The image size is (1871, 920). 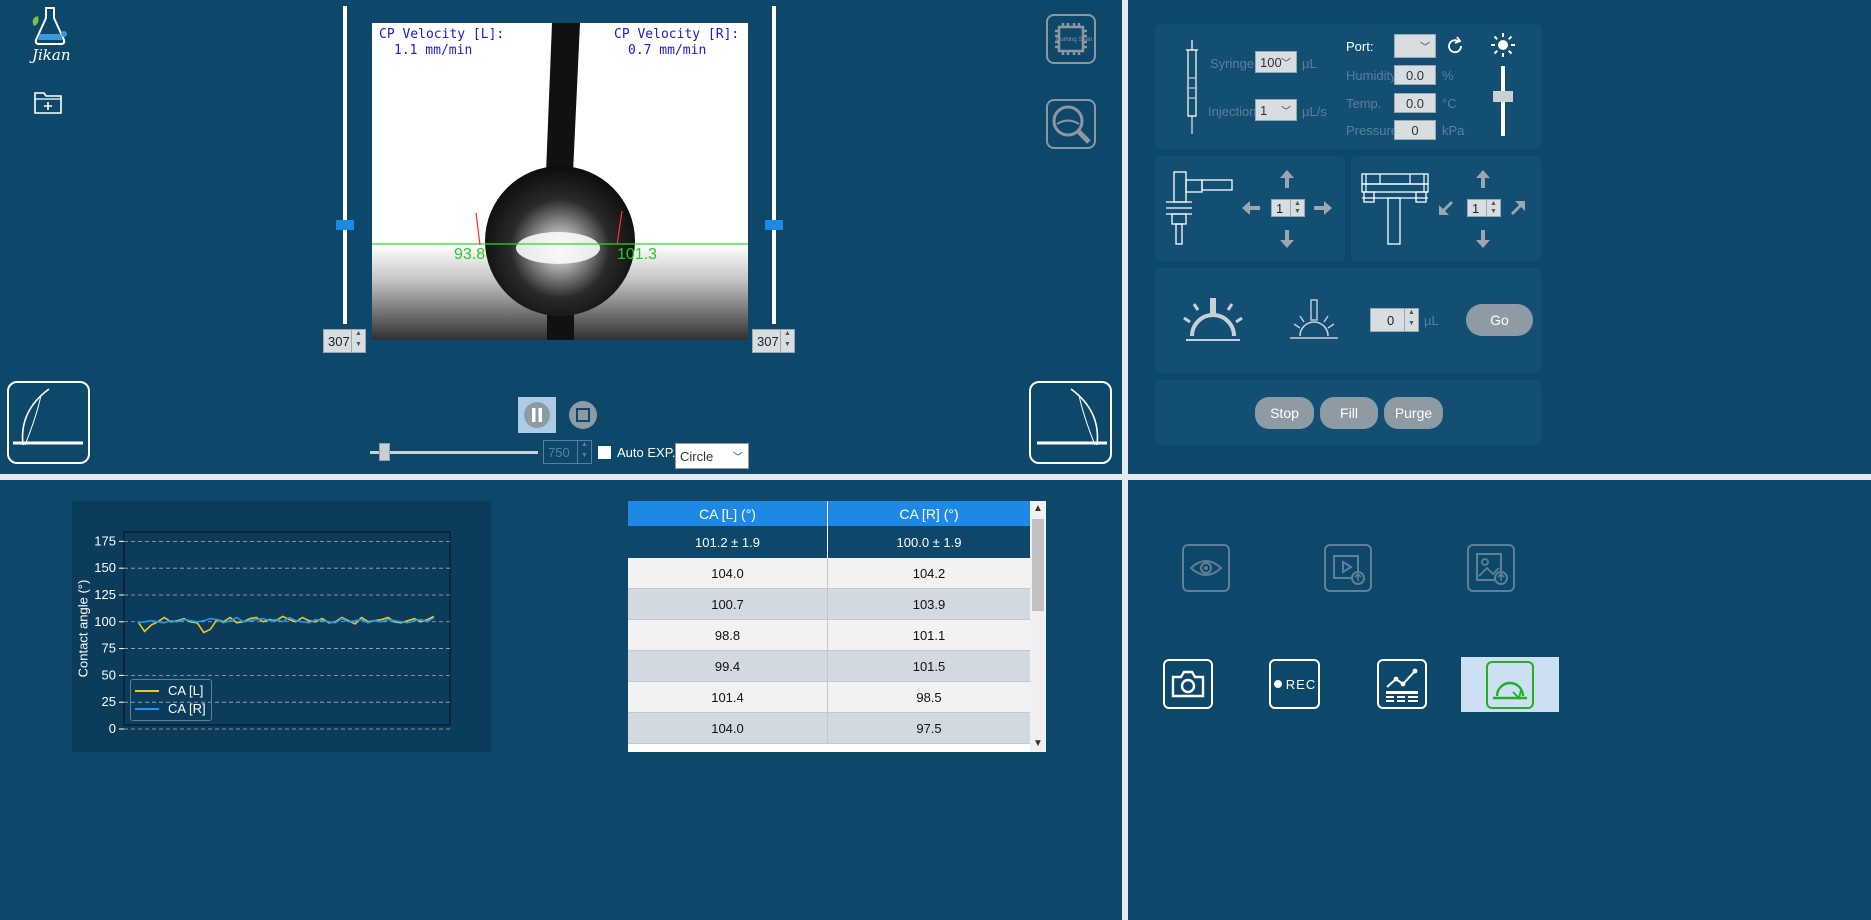 I want to click on dispense-collect-icon, so click(x=1314, y=320).